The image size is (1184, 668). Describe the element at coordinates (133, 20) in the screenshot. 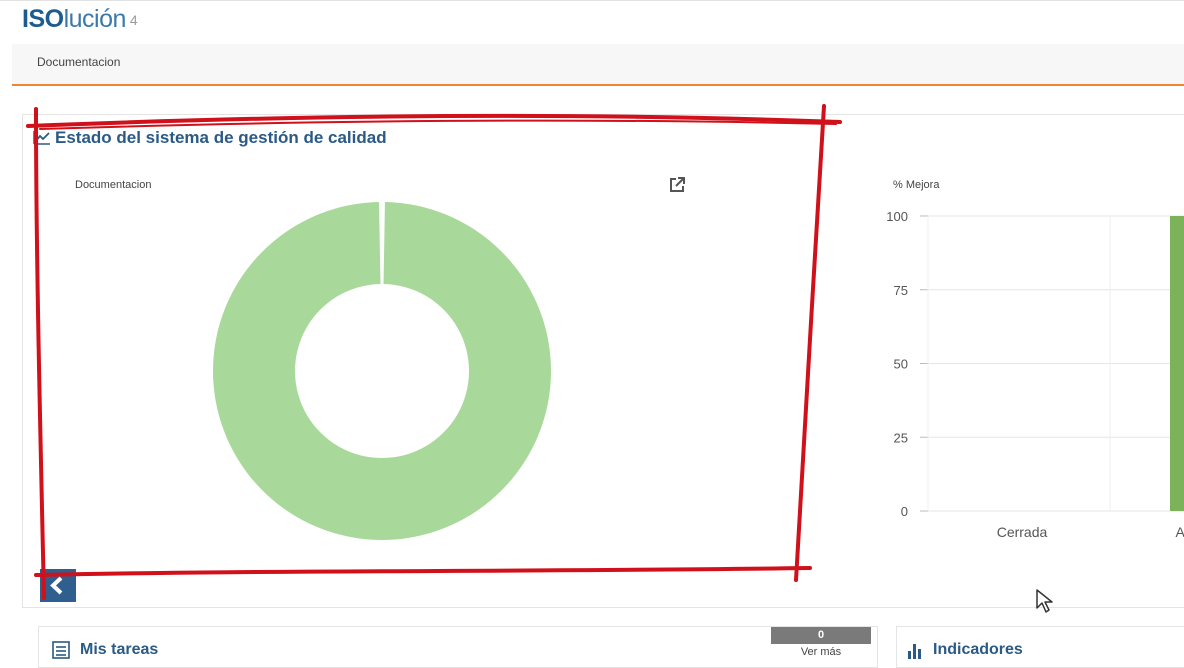

I see `logo-version: 4` at that location.